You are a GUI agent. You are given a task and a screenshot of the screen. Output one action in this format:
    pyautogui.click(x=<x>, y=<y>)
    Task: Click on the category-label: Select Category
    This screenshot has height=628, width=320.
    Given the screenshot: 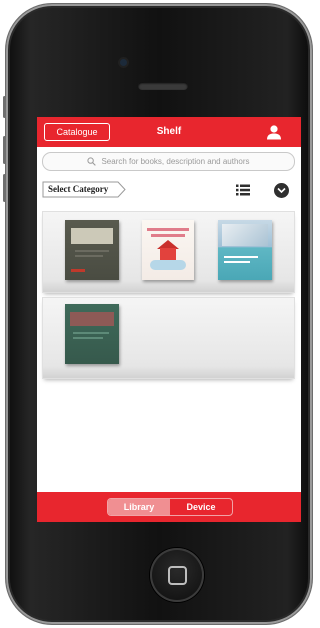 What is the action you would take?
    pyautogui.click(x=78, y=189)
    